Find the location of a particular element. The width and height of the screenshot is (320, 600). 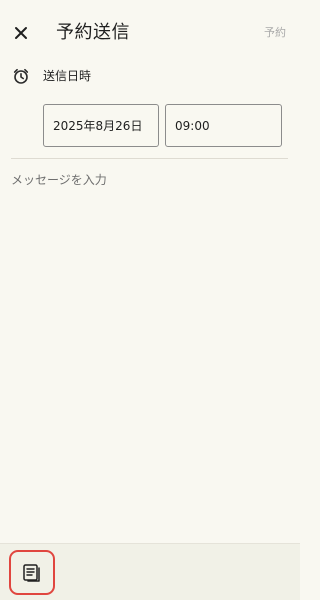

close-button is located at coordinates (21, 33).